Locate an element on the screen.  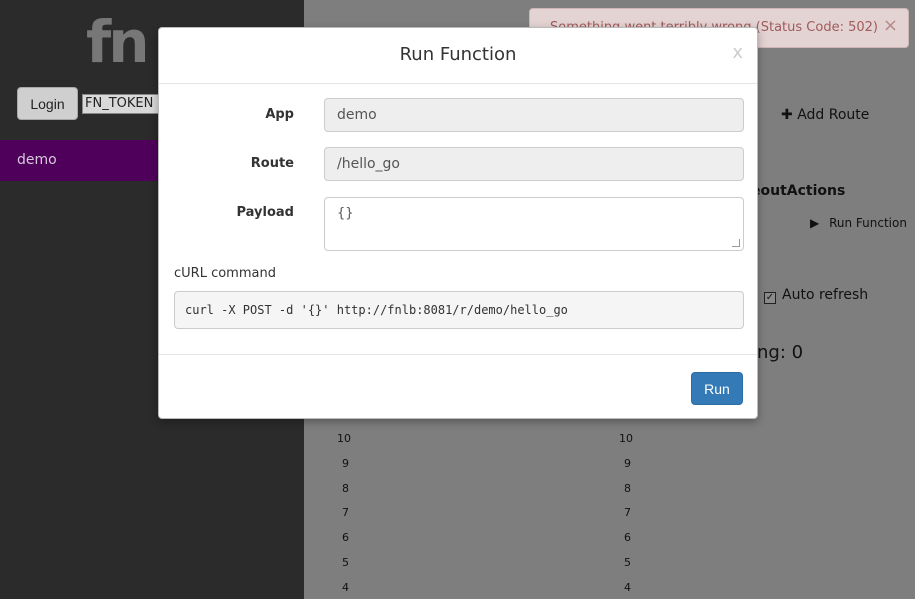
close-icon: × is located at coordinates (890, 25).